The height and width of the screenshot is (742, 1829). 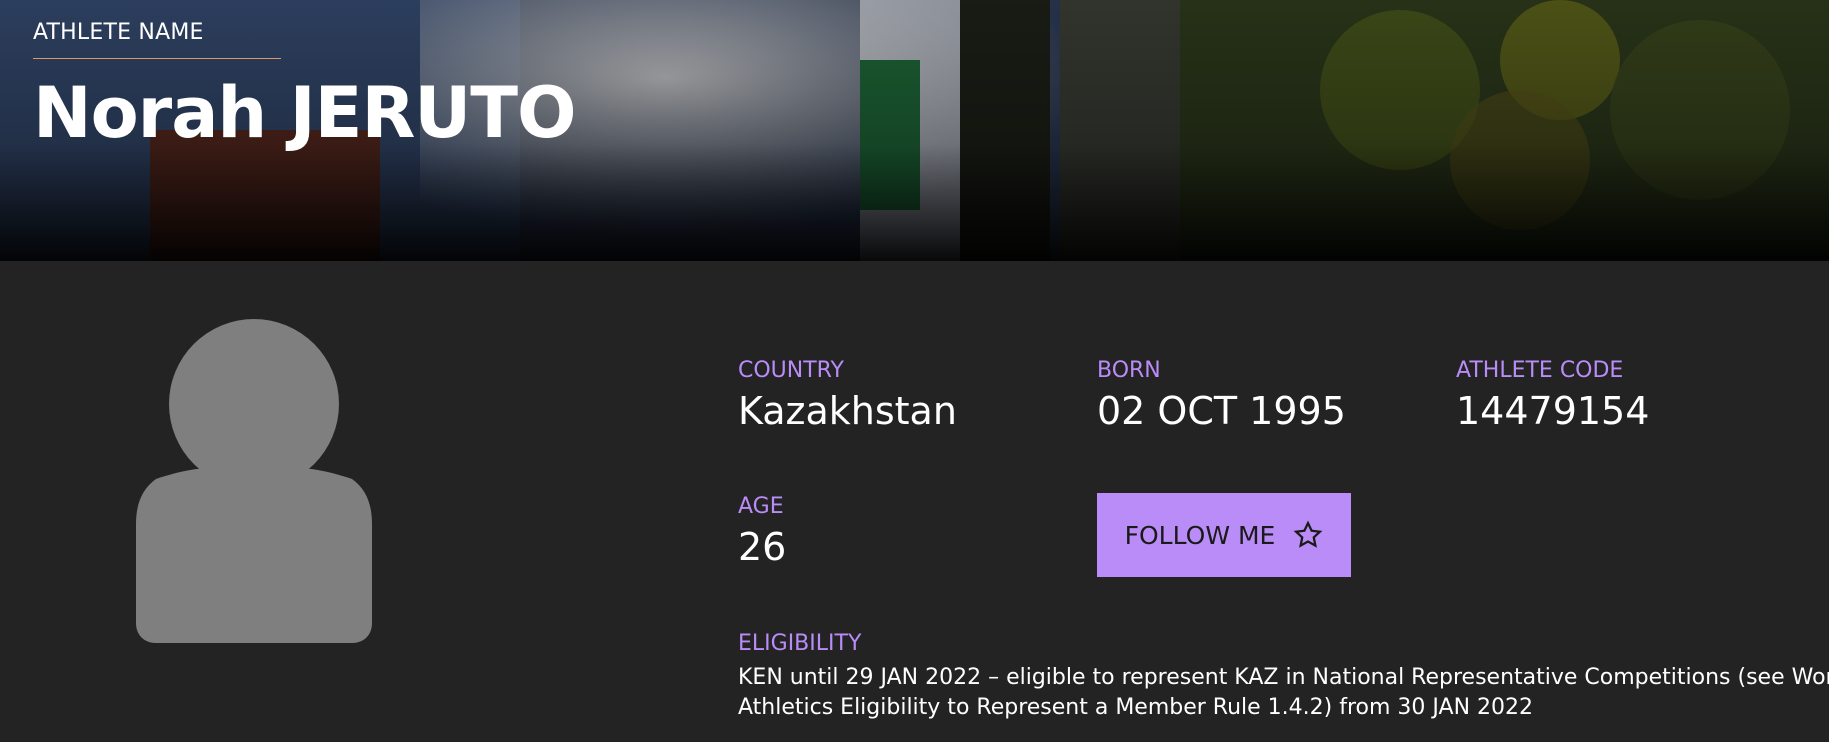 I want to click on age-field: AGE 26, so click(x=762, y=532).